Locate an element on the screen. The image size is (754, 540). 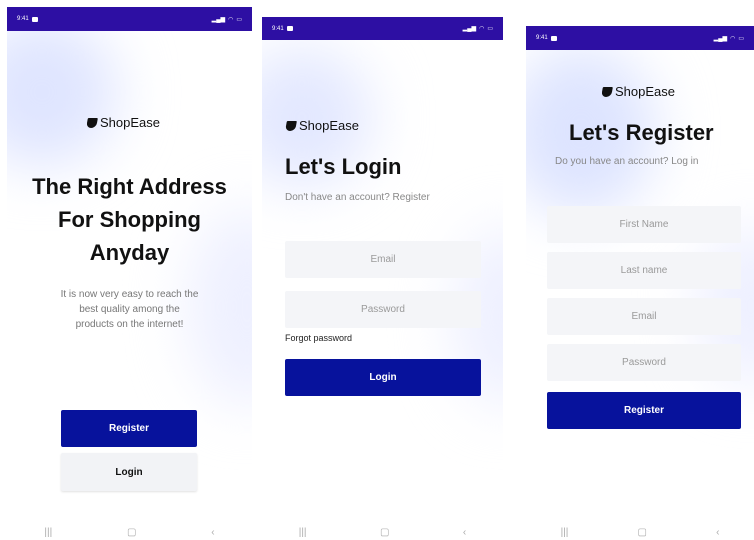
last-name-field is located at coordinates (644, 270).